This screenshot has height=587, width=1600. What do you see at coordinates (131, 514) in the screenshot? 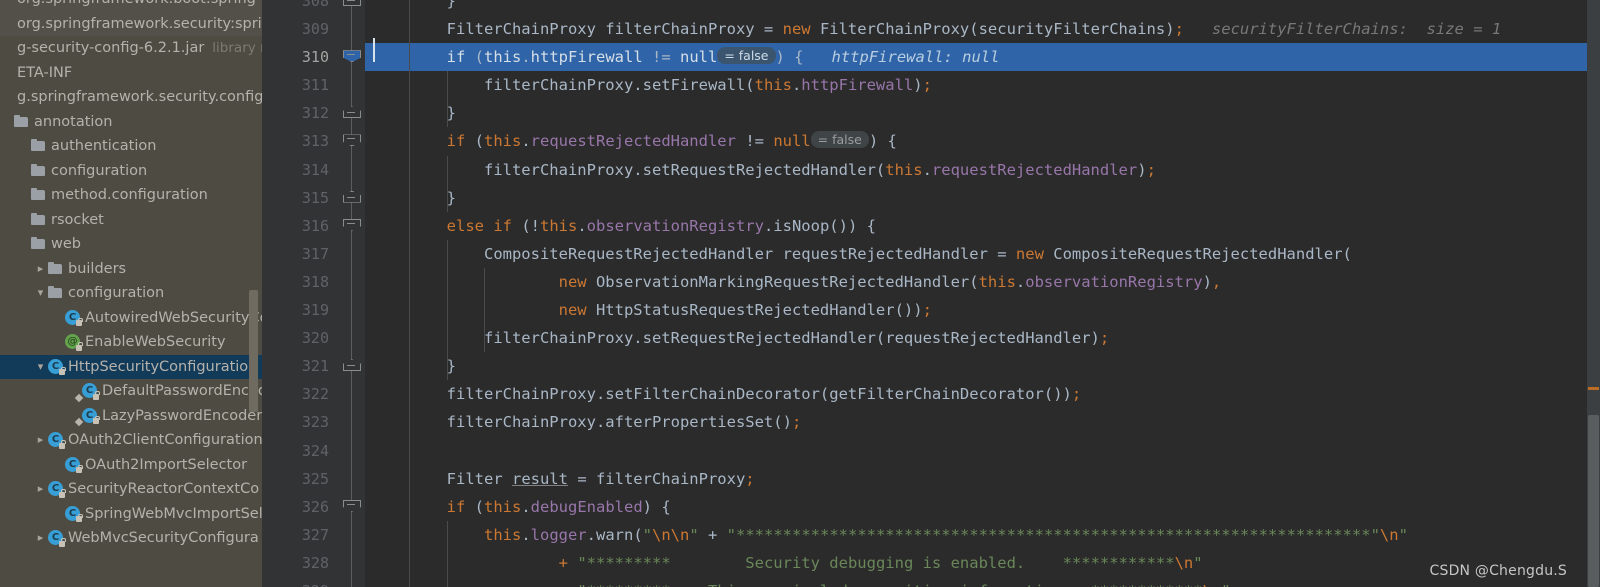
I see `tree-item-cls-spring-web-mvc-import-selector: SpringWebMvcImportSele` at bounding box center [131, 514].